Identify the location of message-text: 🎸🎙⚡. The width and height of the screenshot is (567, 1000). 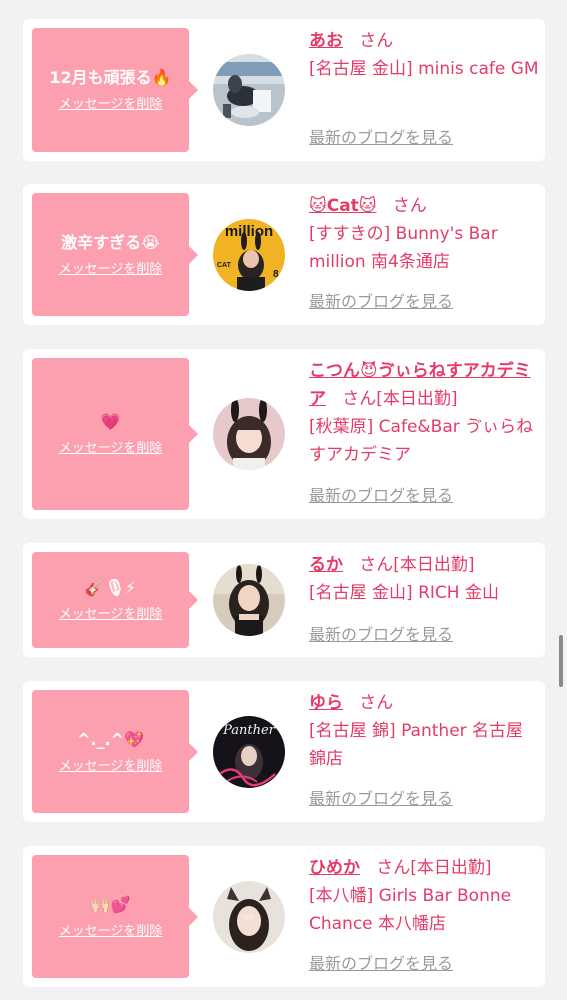
(110, 587).